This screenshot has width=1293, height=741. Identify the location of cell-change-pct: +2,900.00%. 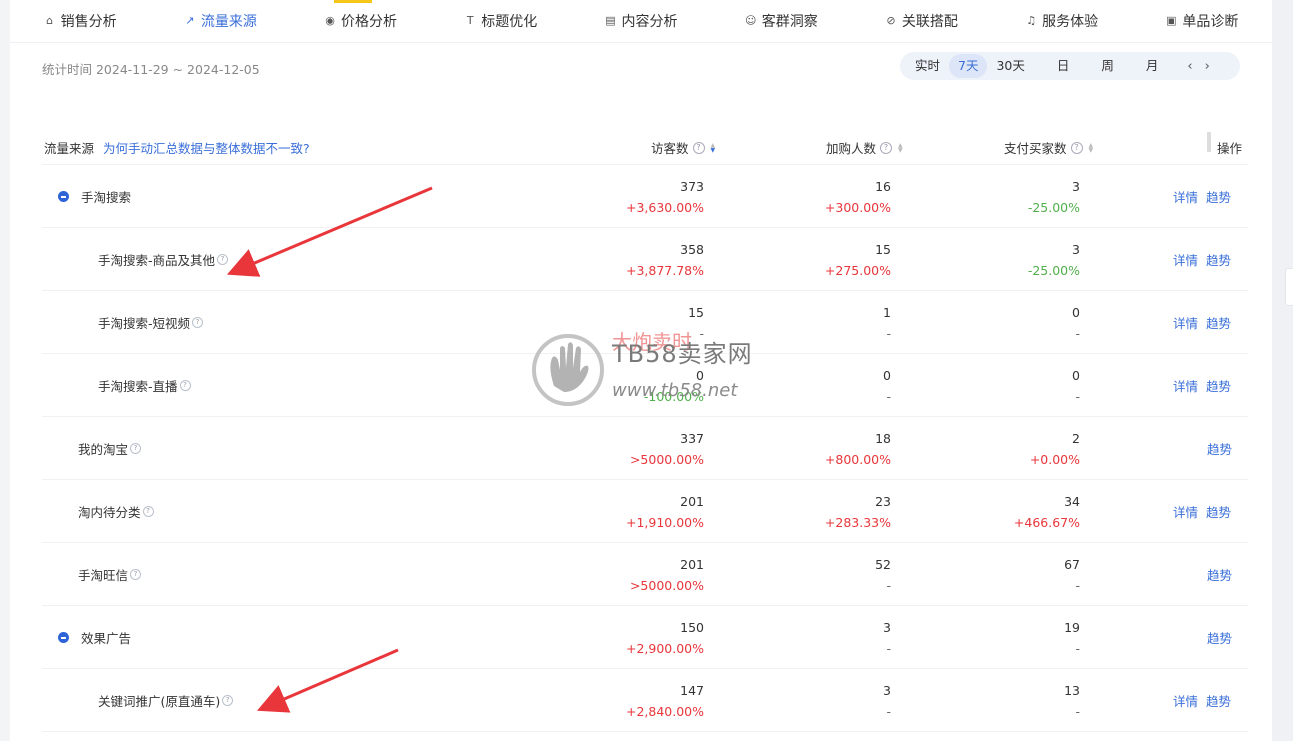
(664, 648).